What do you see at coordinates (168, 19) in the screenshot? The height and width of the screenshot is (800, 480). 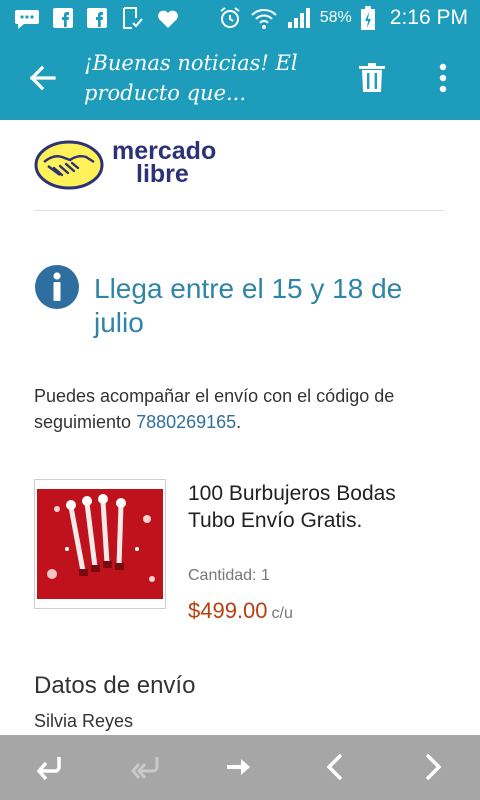 I see `heart-icon` at bounding box center [168, 19].